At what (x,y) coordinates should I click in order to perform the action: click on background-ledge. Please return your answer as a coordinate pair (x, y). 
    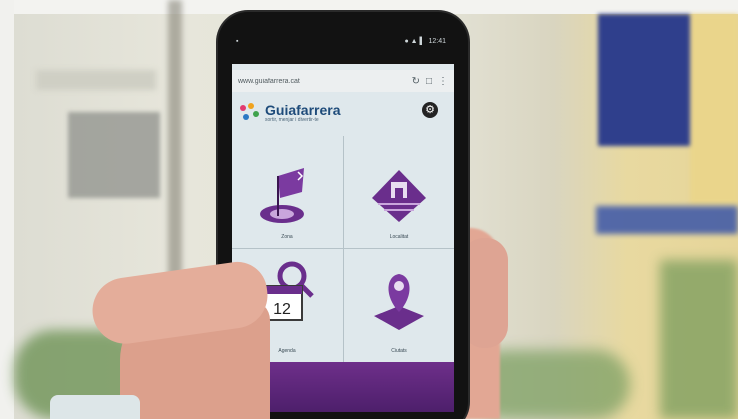
    Looking at the image, I should click on (96, 80).